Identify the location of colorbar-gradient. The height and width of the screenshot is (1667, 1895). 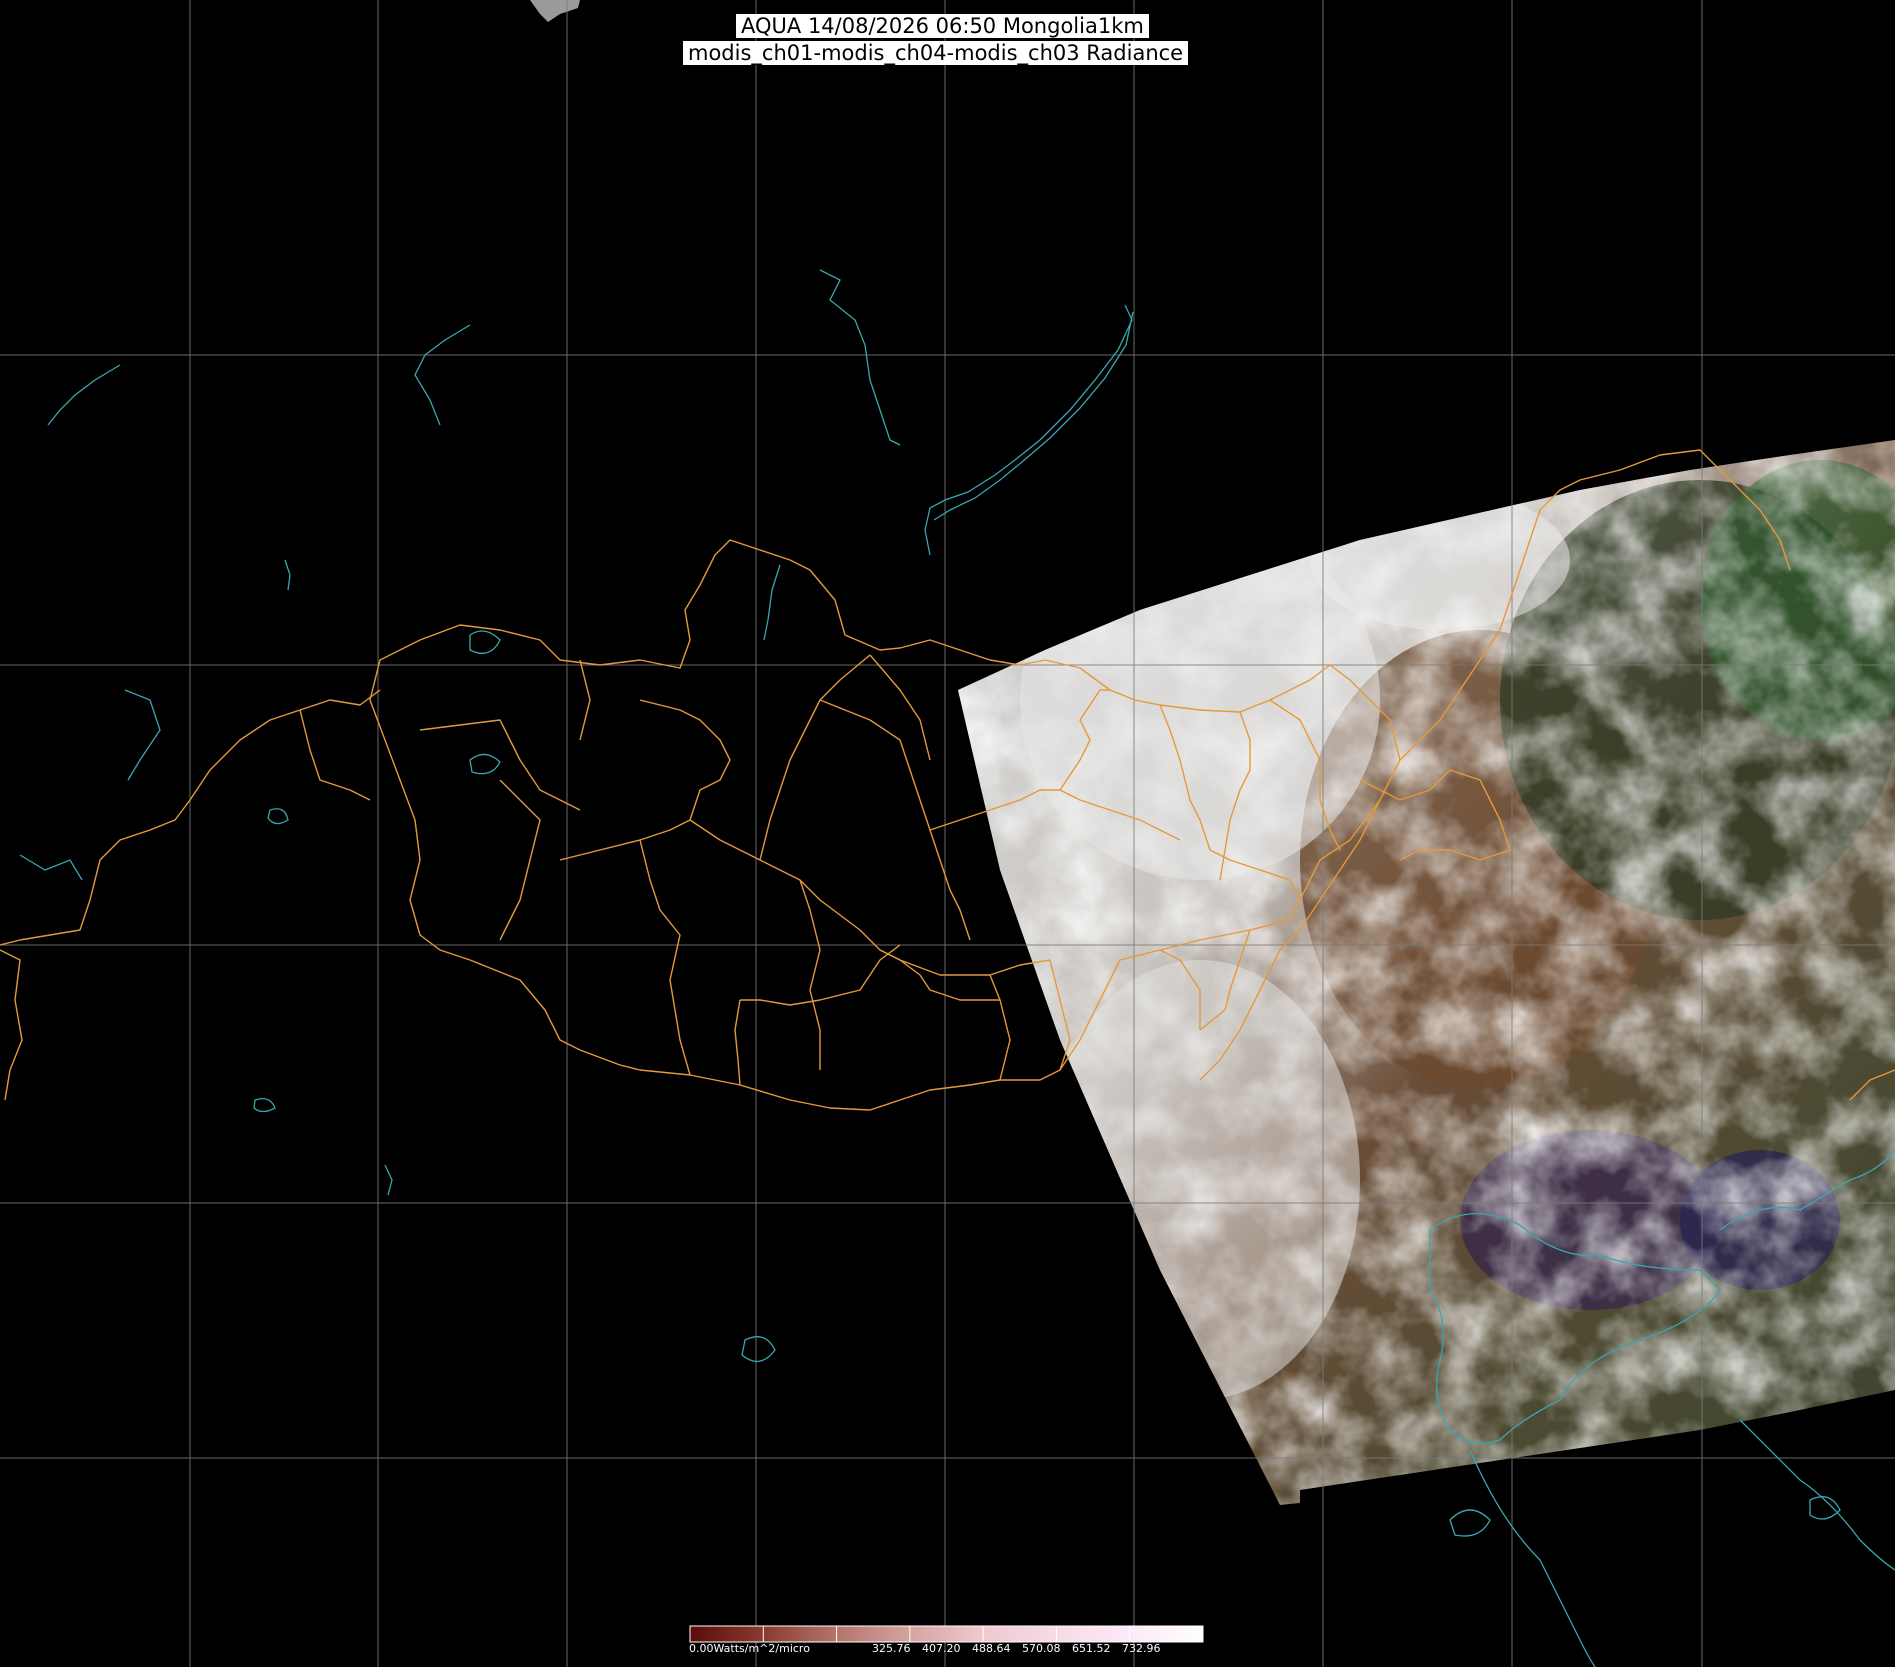
(946, 1634).